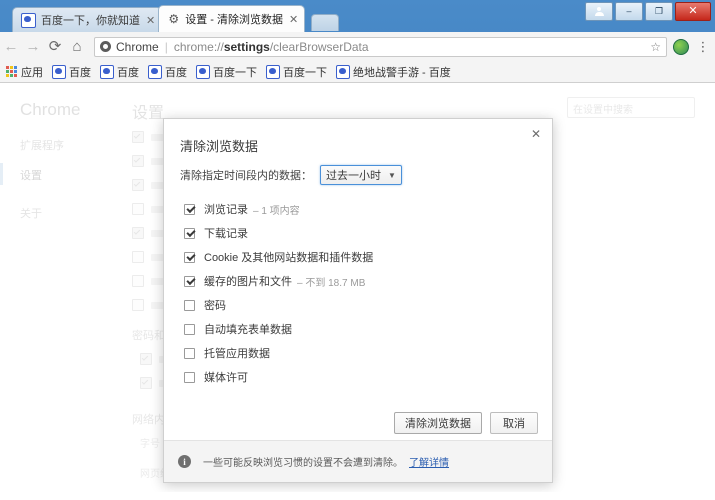  I want to click on bookmark-item: 绝地战警手游 - 百度, so click(393, 72).